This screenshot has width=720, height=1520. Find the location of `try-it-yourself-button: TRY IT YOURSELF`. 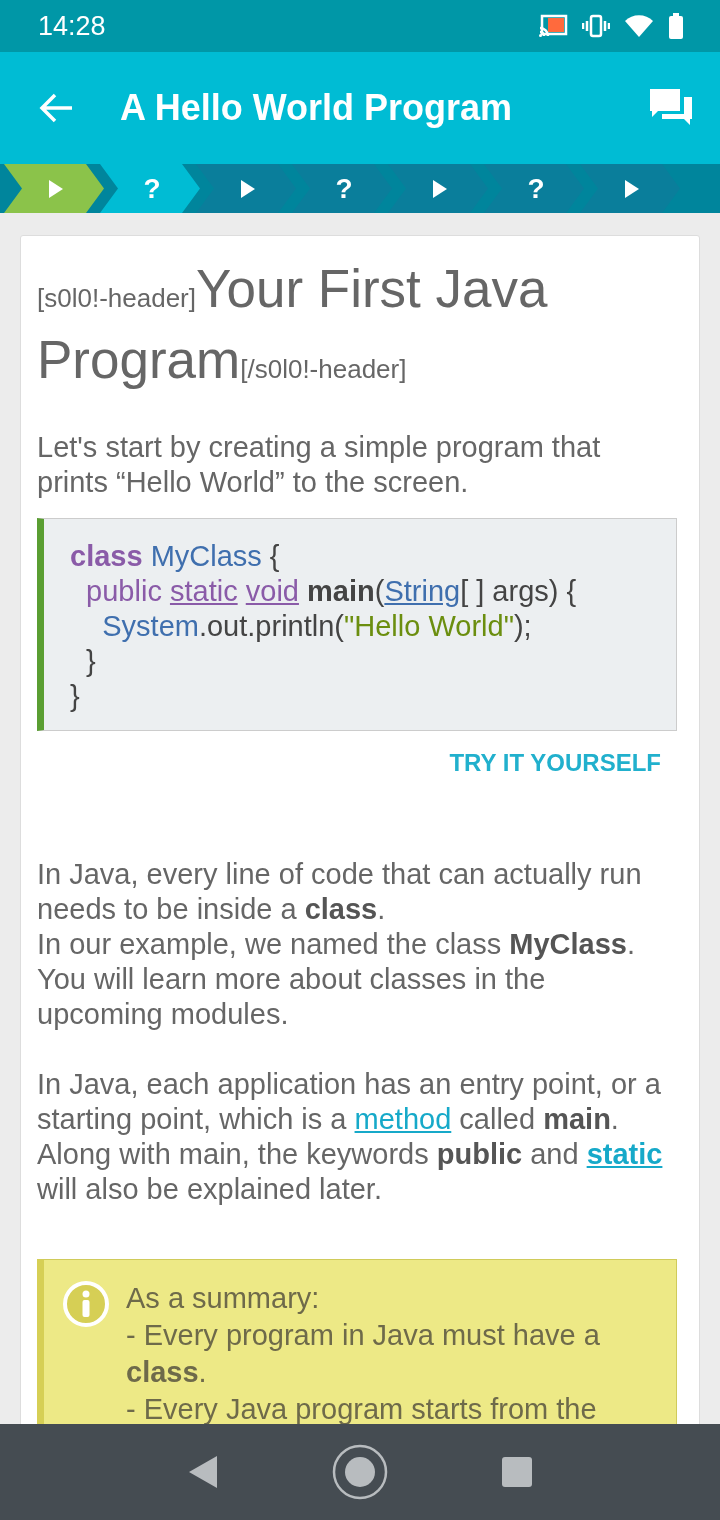

try-it-yourself-button: TRY IT YOURSELF is located at coordinates (555, 763).